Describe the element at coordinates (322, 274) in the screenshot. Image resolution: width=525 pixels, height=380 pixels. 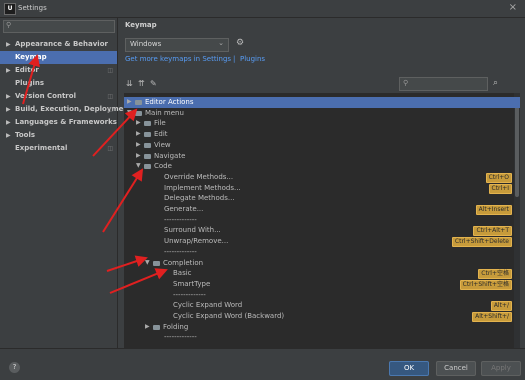
I see `tree-action: Basic Ctrl+空格` at that location.